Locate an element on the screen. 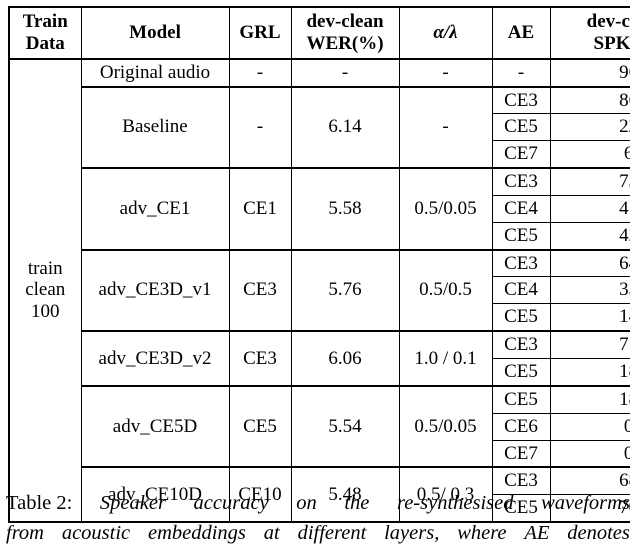 The image size is (630, 548). caption-word: on is located at coordinates (306, 504).